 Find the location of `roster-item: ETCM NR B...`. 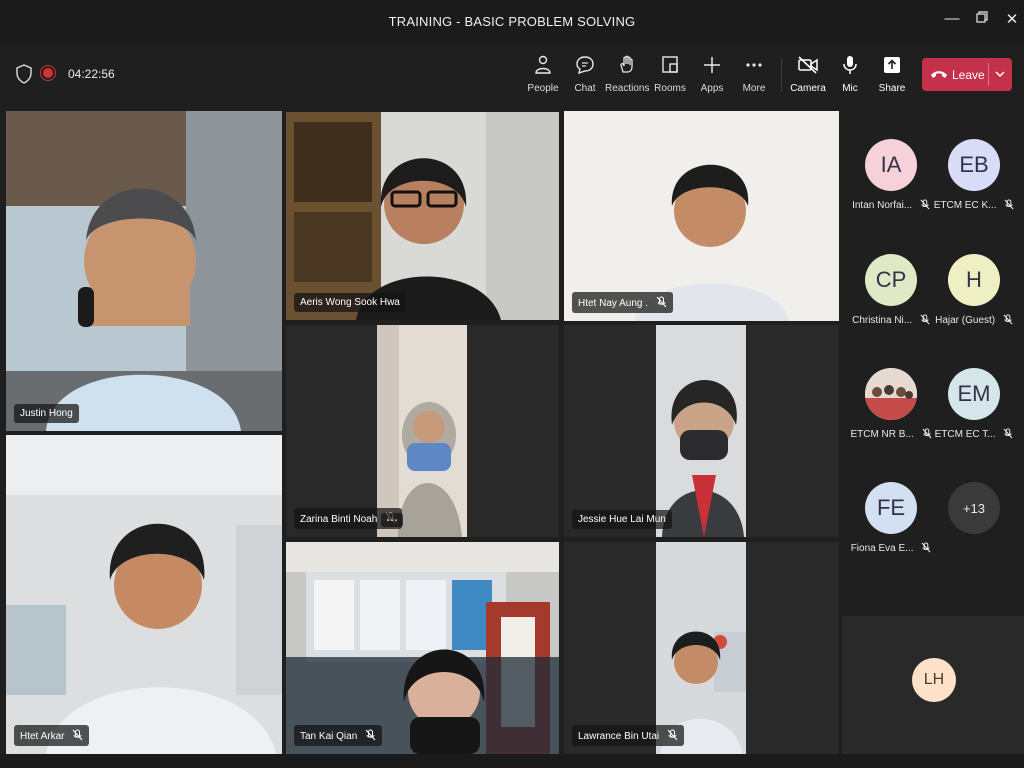

roster-item: ETCM NR B... is located at coordinates (891, 404).